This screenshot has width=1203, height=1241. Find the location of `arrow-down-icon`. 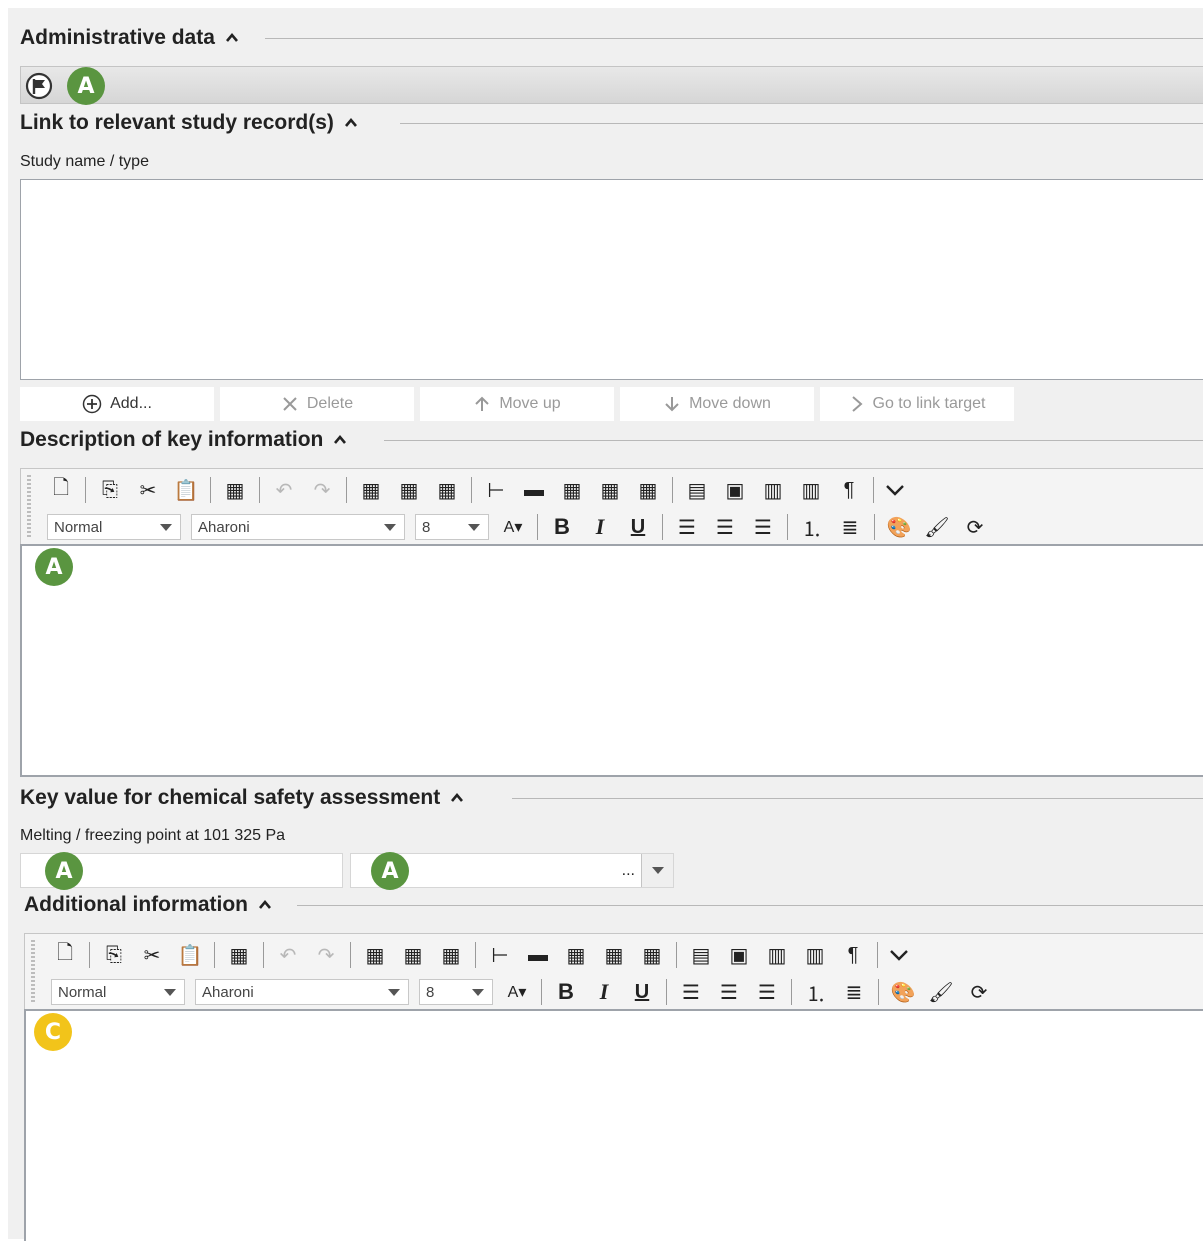

arrow-down-icon is located at coordinates (672, 404).